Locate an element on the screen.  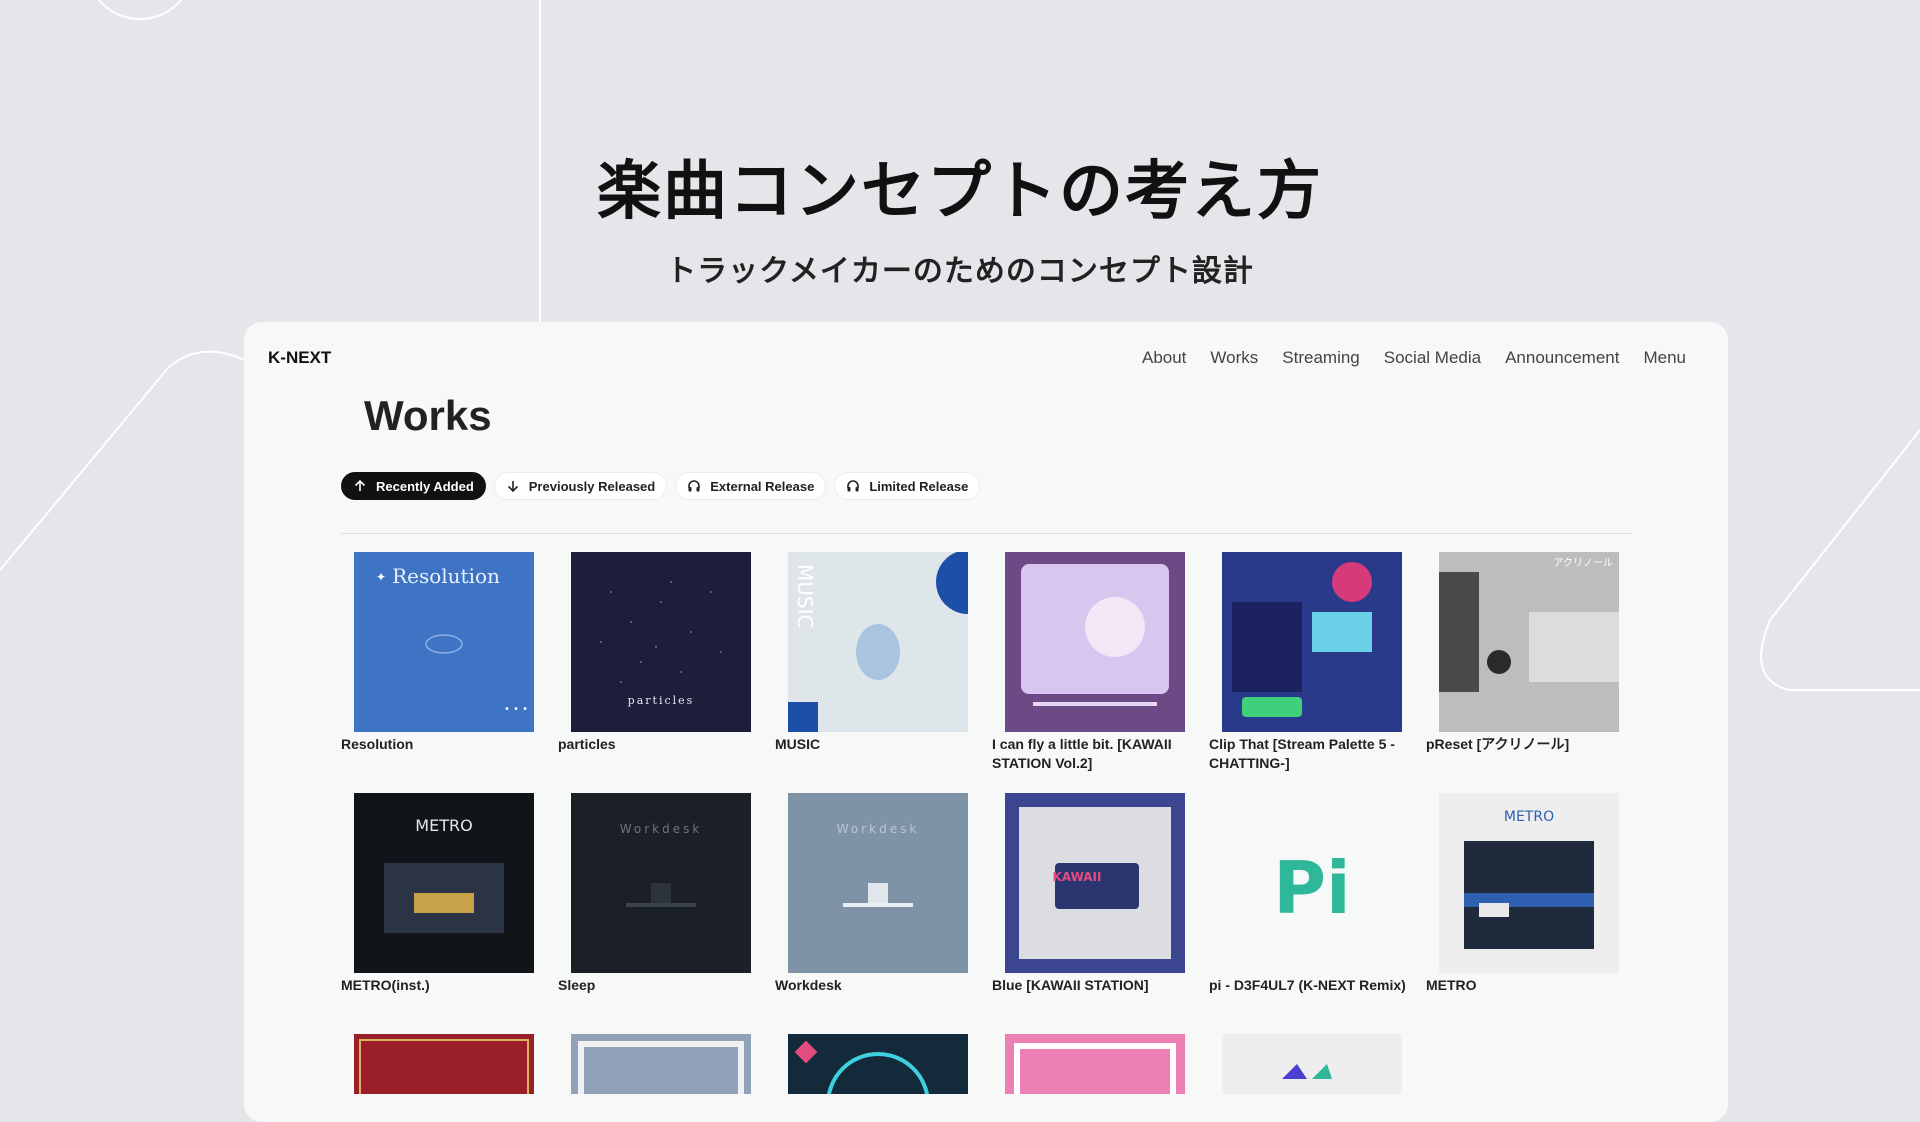
hero-title: 楽曲コンセプトの考え方 is located at coordinates (960, 192).